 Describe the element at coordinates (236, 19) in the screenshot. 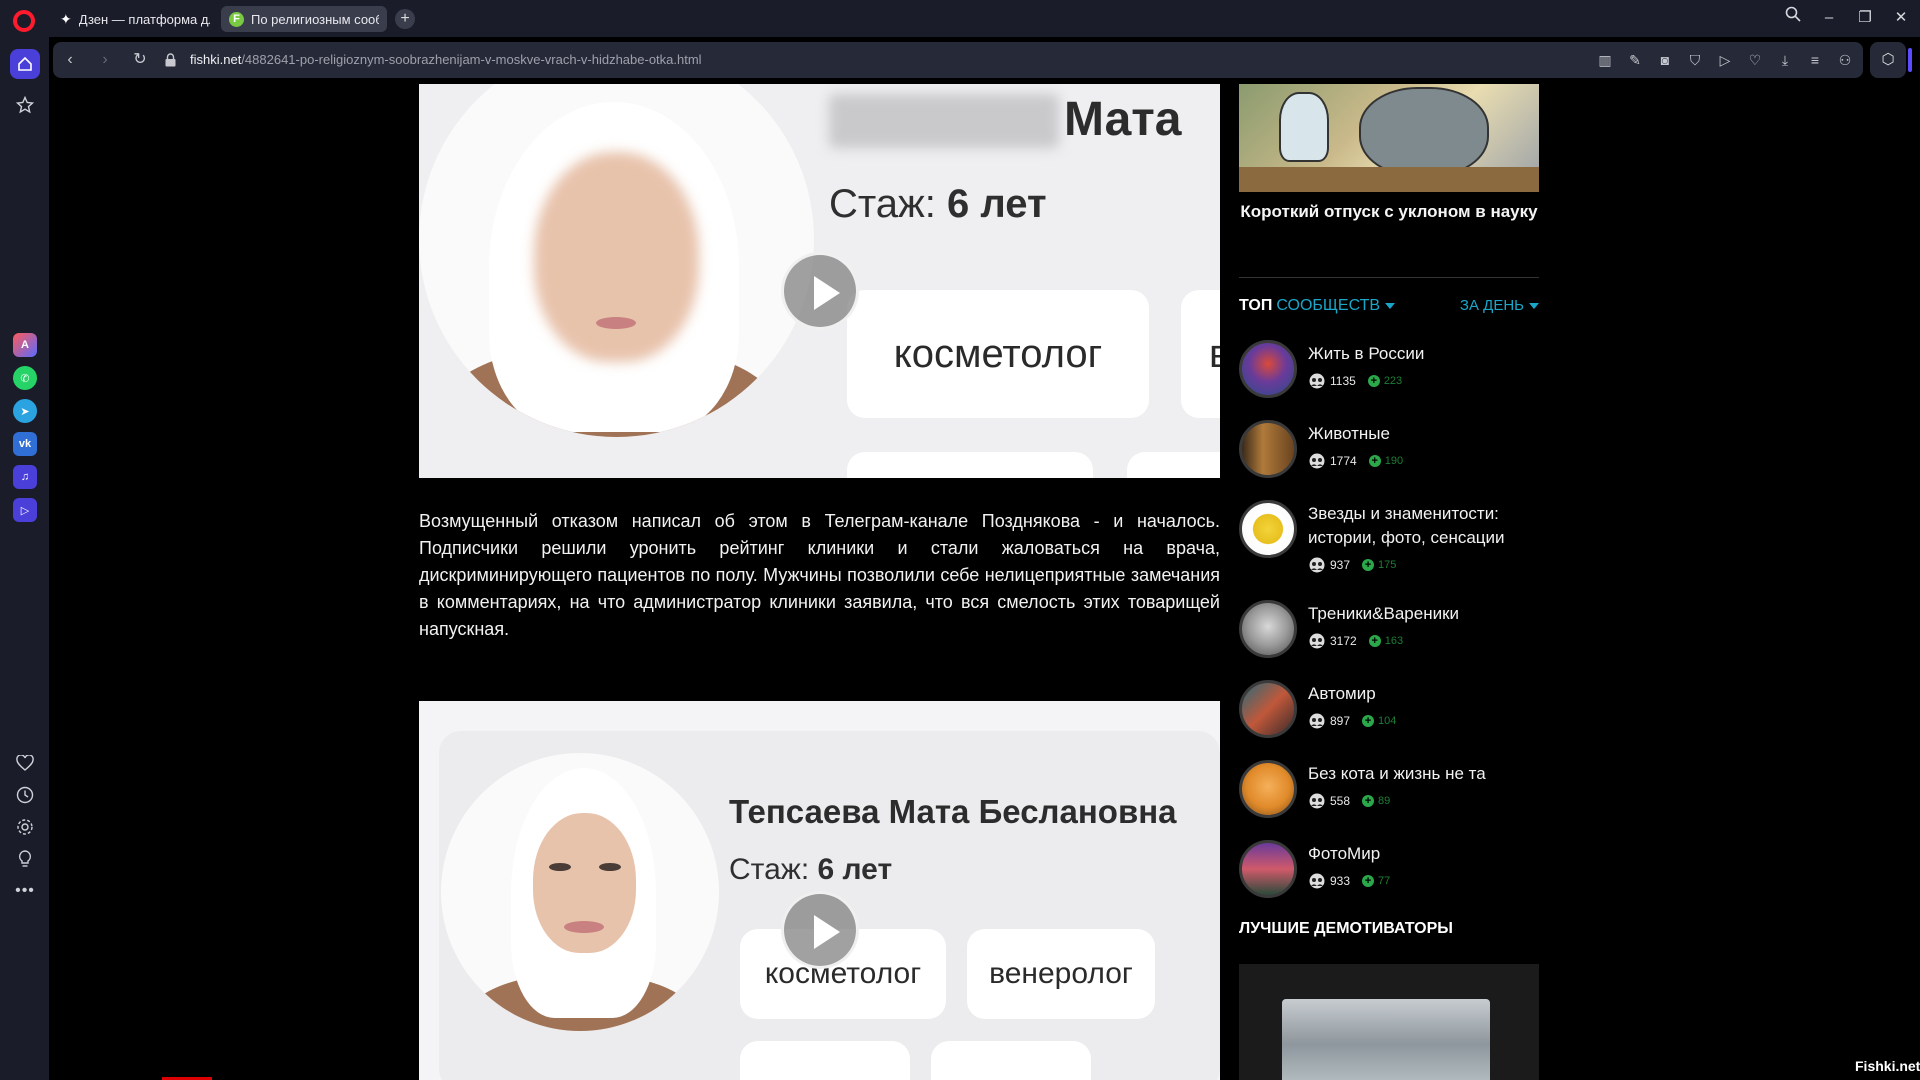

I see `fishki-favicon-icon: F` at that location.